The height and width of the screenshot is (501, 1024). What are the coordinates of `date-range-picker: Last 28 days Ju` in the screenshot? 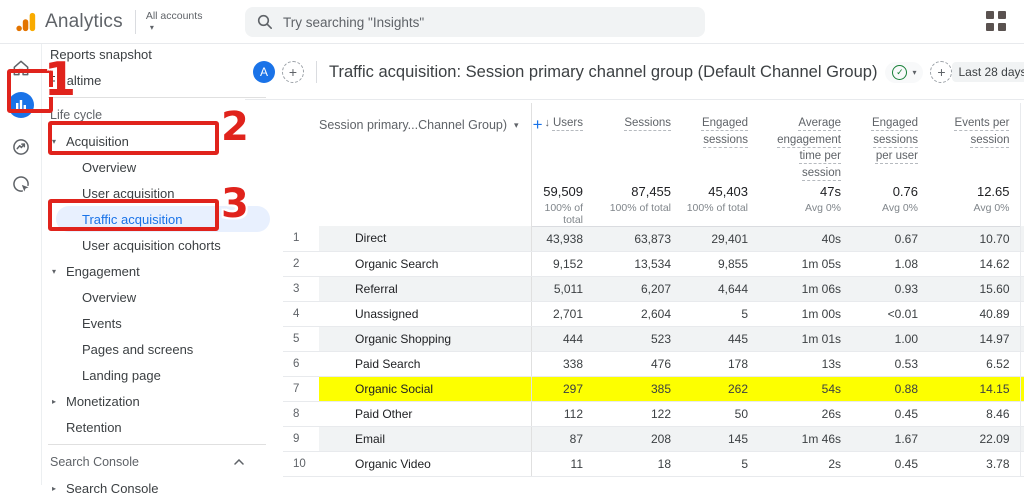 It's located at (988, 72).